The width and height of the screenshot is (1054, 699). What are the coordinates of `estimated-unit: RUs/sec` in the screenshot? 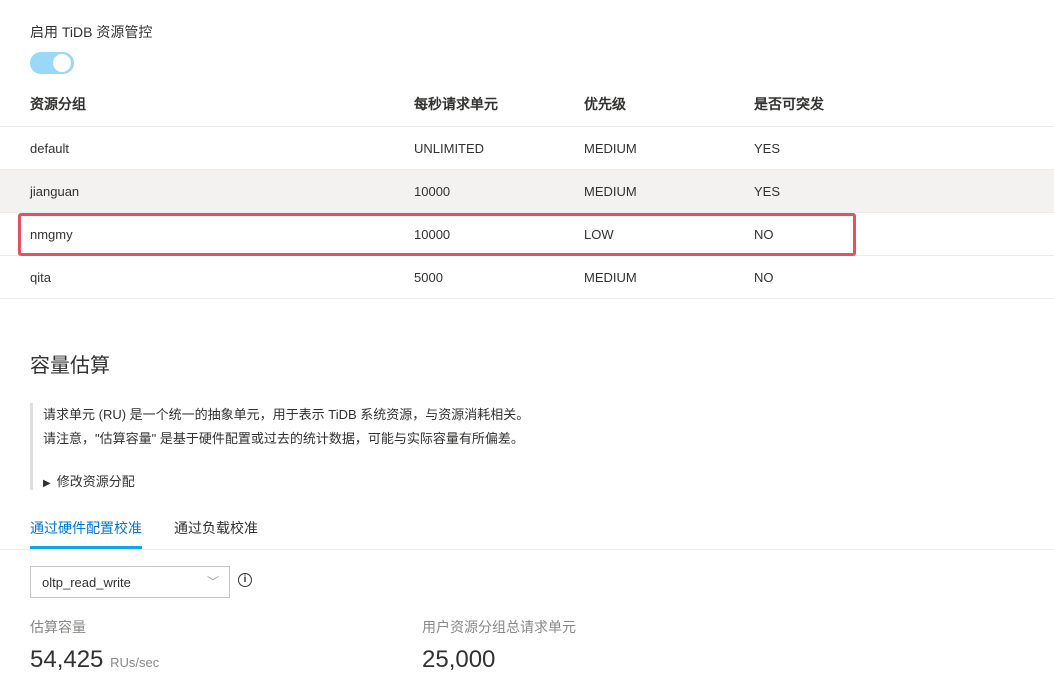 It's located at (135, 662).